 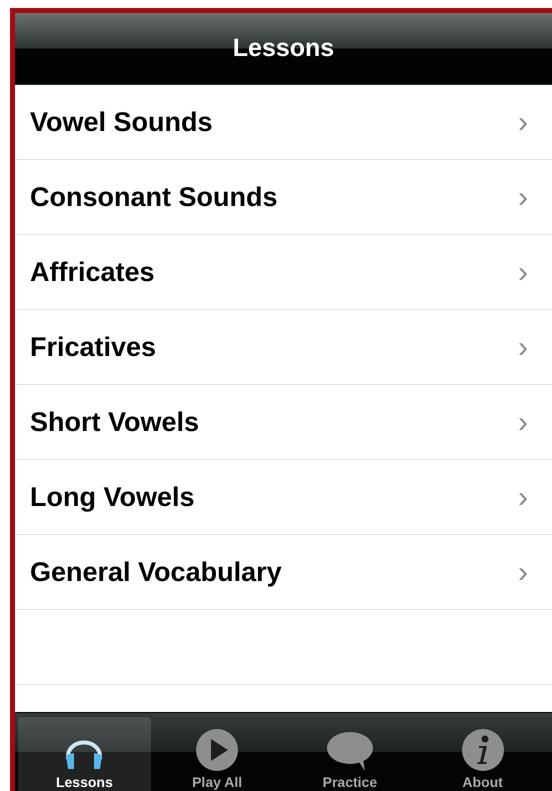 I want to click on lesson-label: Vowel Sounds, so click(x=121, y=122).